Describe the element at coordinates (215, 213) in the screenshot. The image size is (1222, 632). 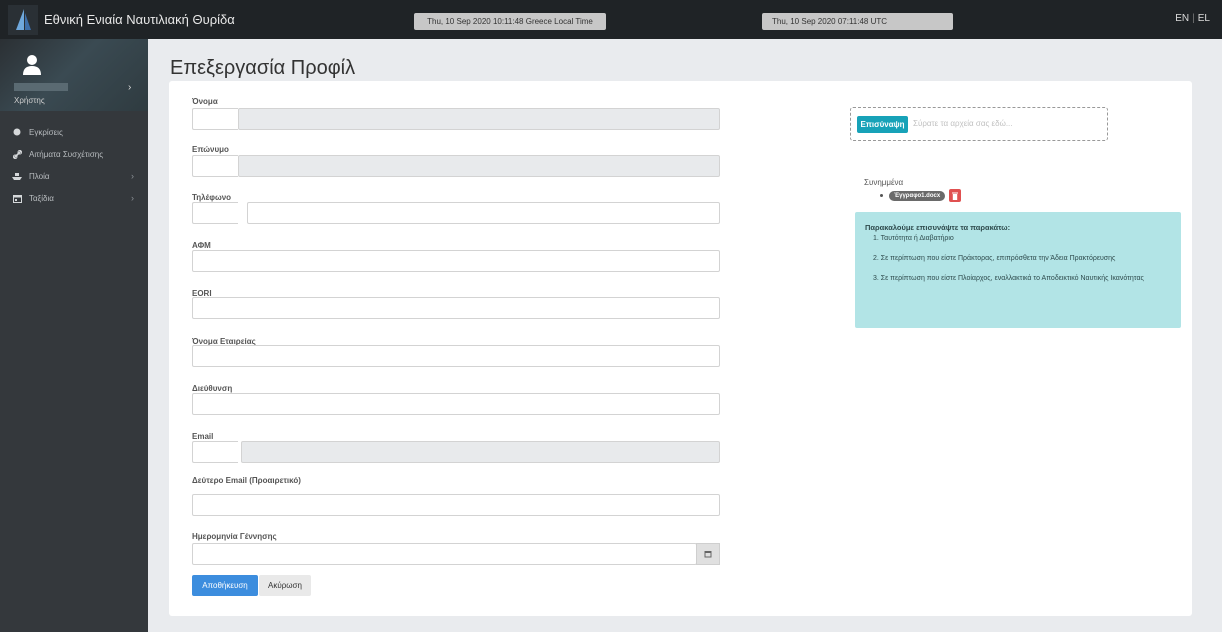
I see `phone-prefix` at that location.